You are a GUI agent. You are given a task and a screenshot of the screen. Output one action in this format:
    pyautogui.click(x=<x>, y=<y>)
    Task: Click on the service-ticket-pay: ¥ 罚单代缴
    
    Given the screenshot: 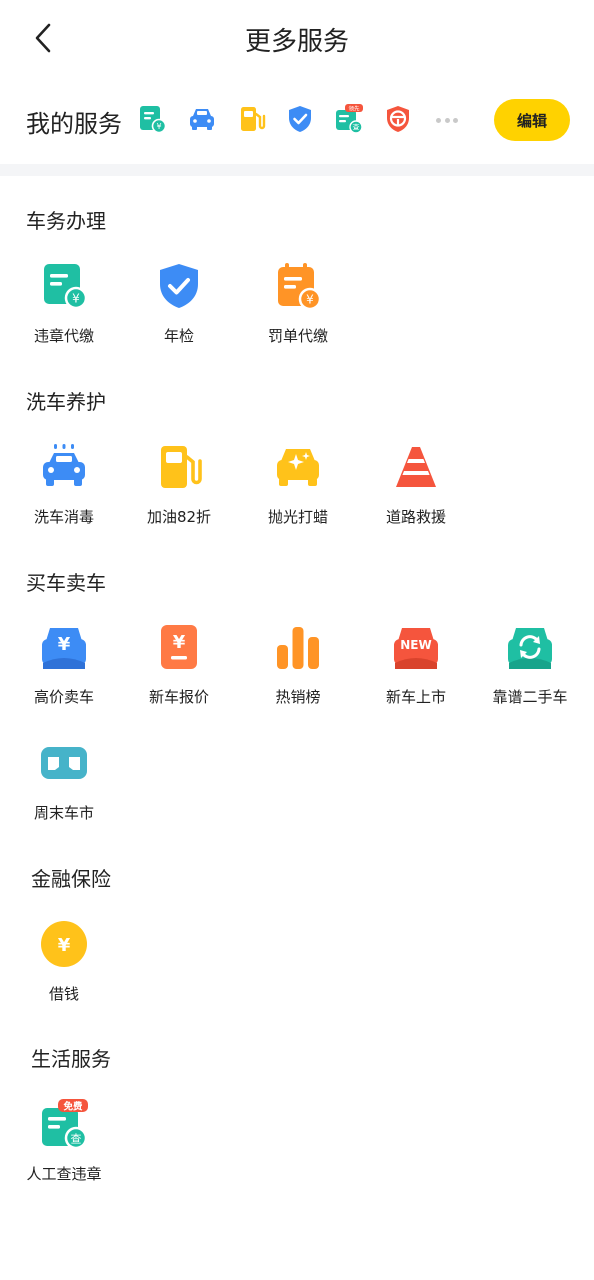 What is the action you would take?
    pyautogui.click(x=298, y=312)
    